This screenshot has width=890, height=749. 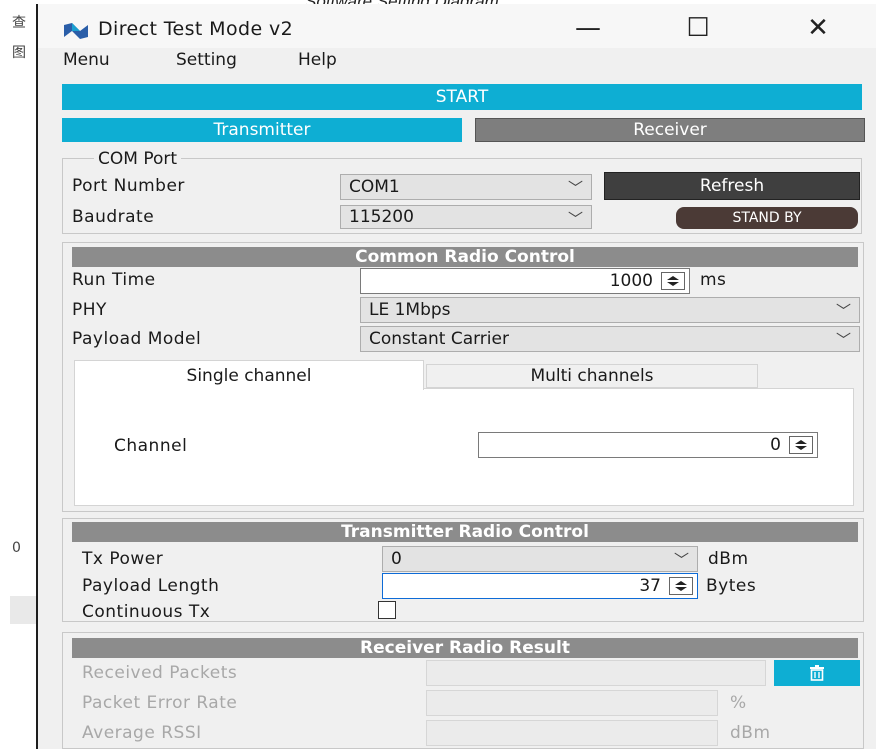 I want to click on minimize-button: —, so click(x=588, y=28).